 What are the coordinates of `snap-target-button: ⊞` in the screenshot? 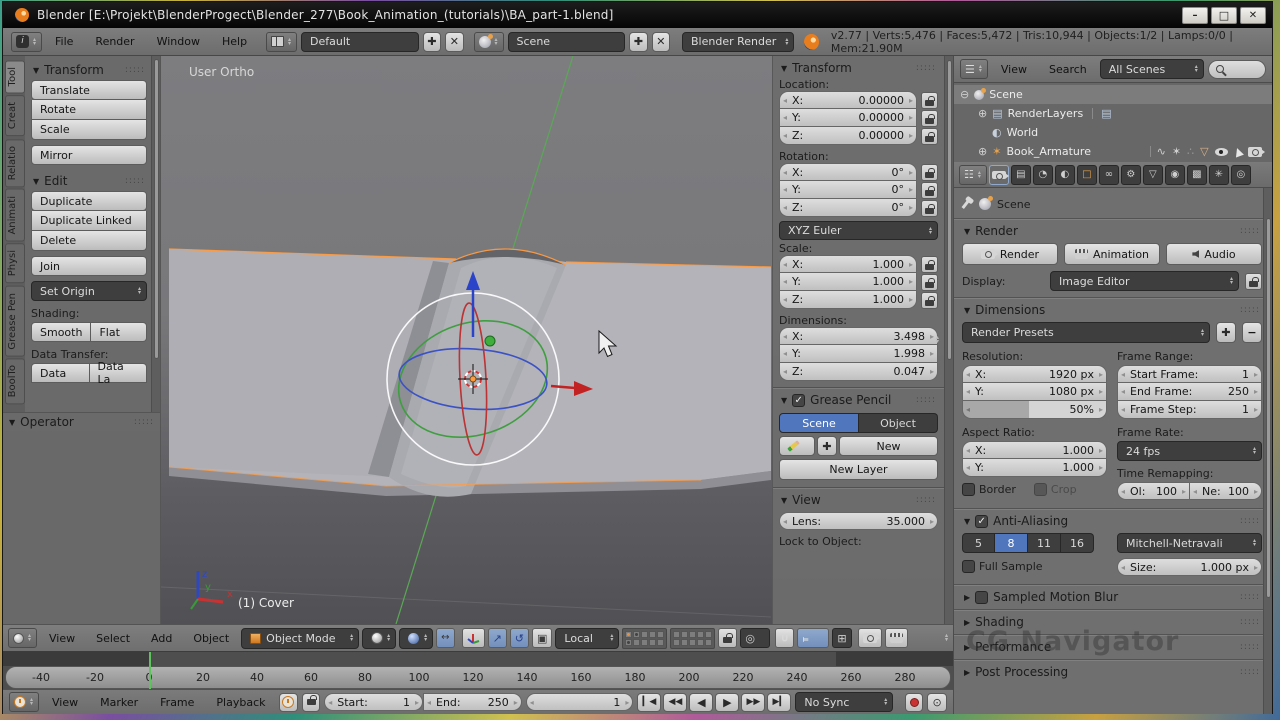 It's located at (842, 638).